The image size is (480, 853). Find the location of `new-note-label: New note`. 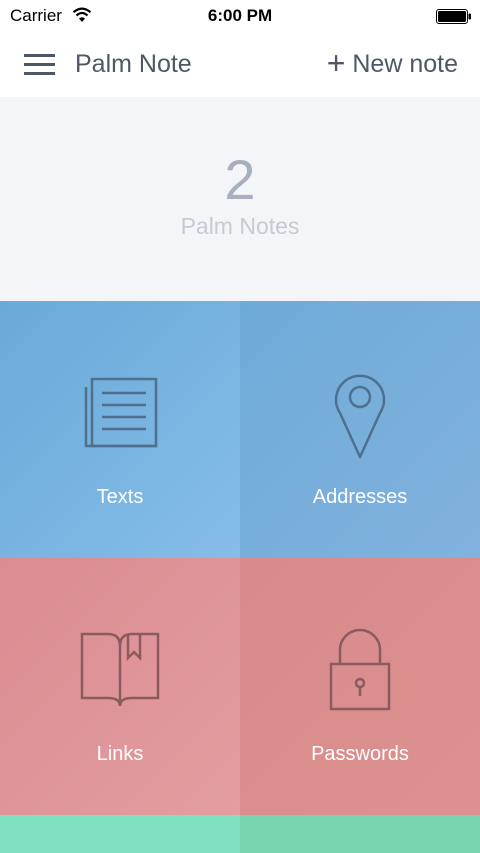

new-note-label: New note is located at coordinates (405, 63).